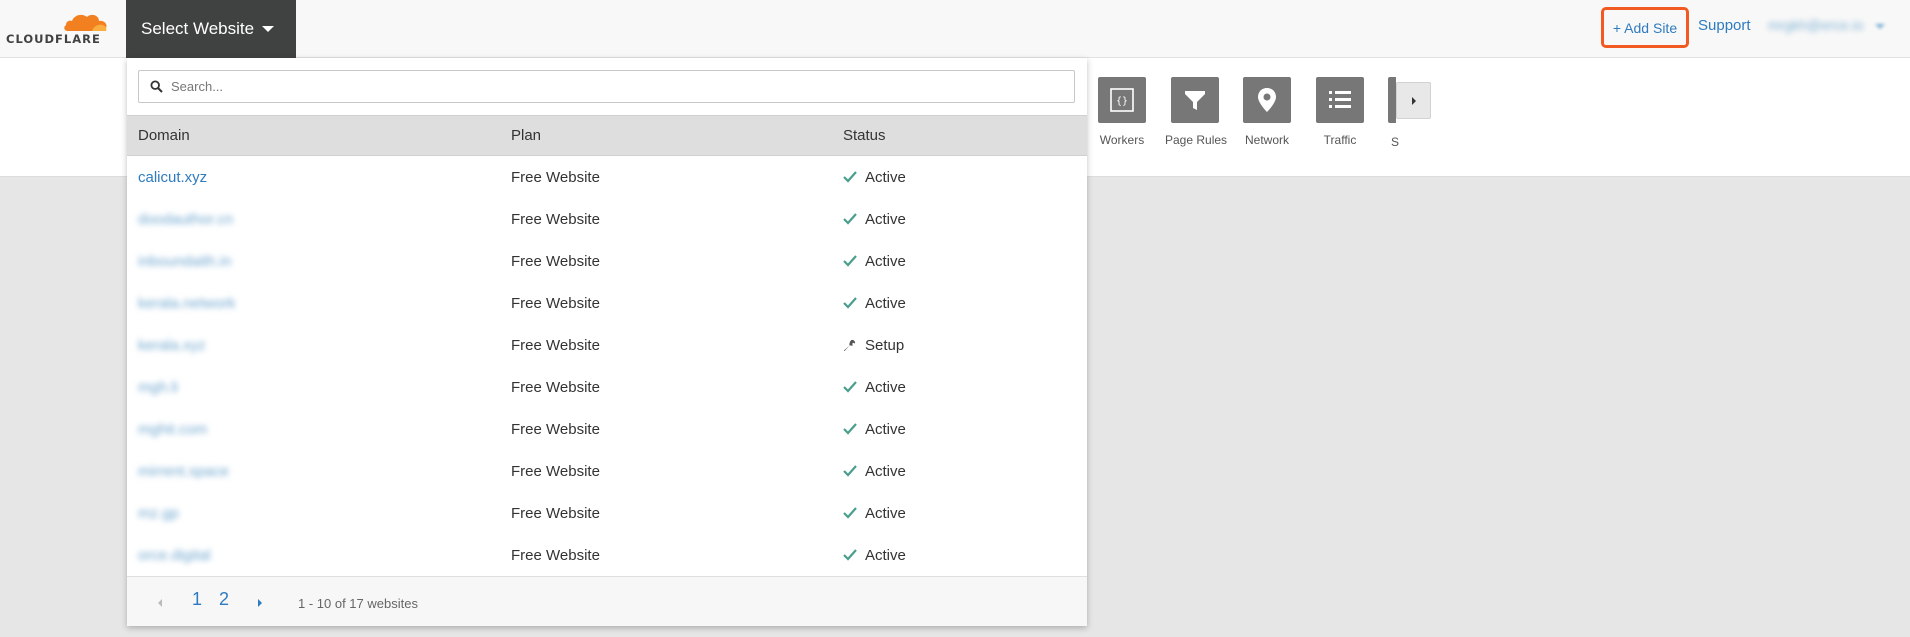  Describe the element at coordinates (1395, 142) in the screenshot. I see `app-partial-label: S` at that location.